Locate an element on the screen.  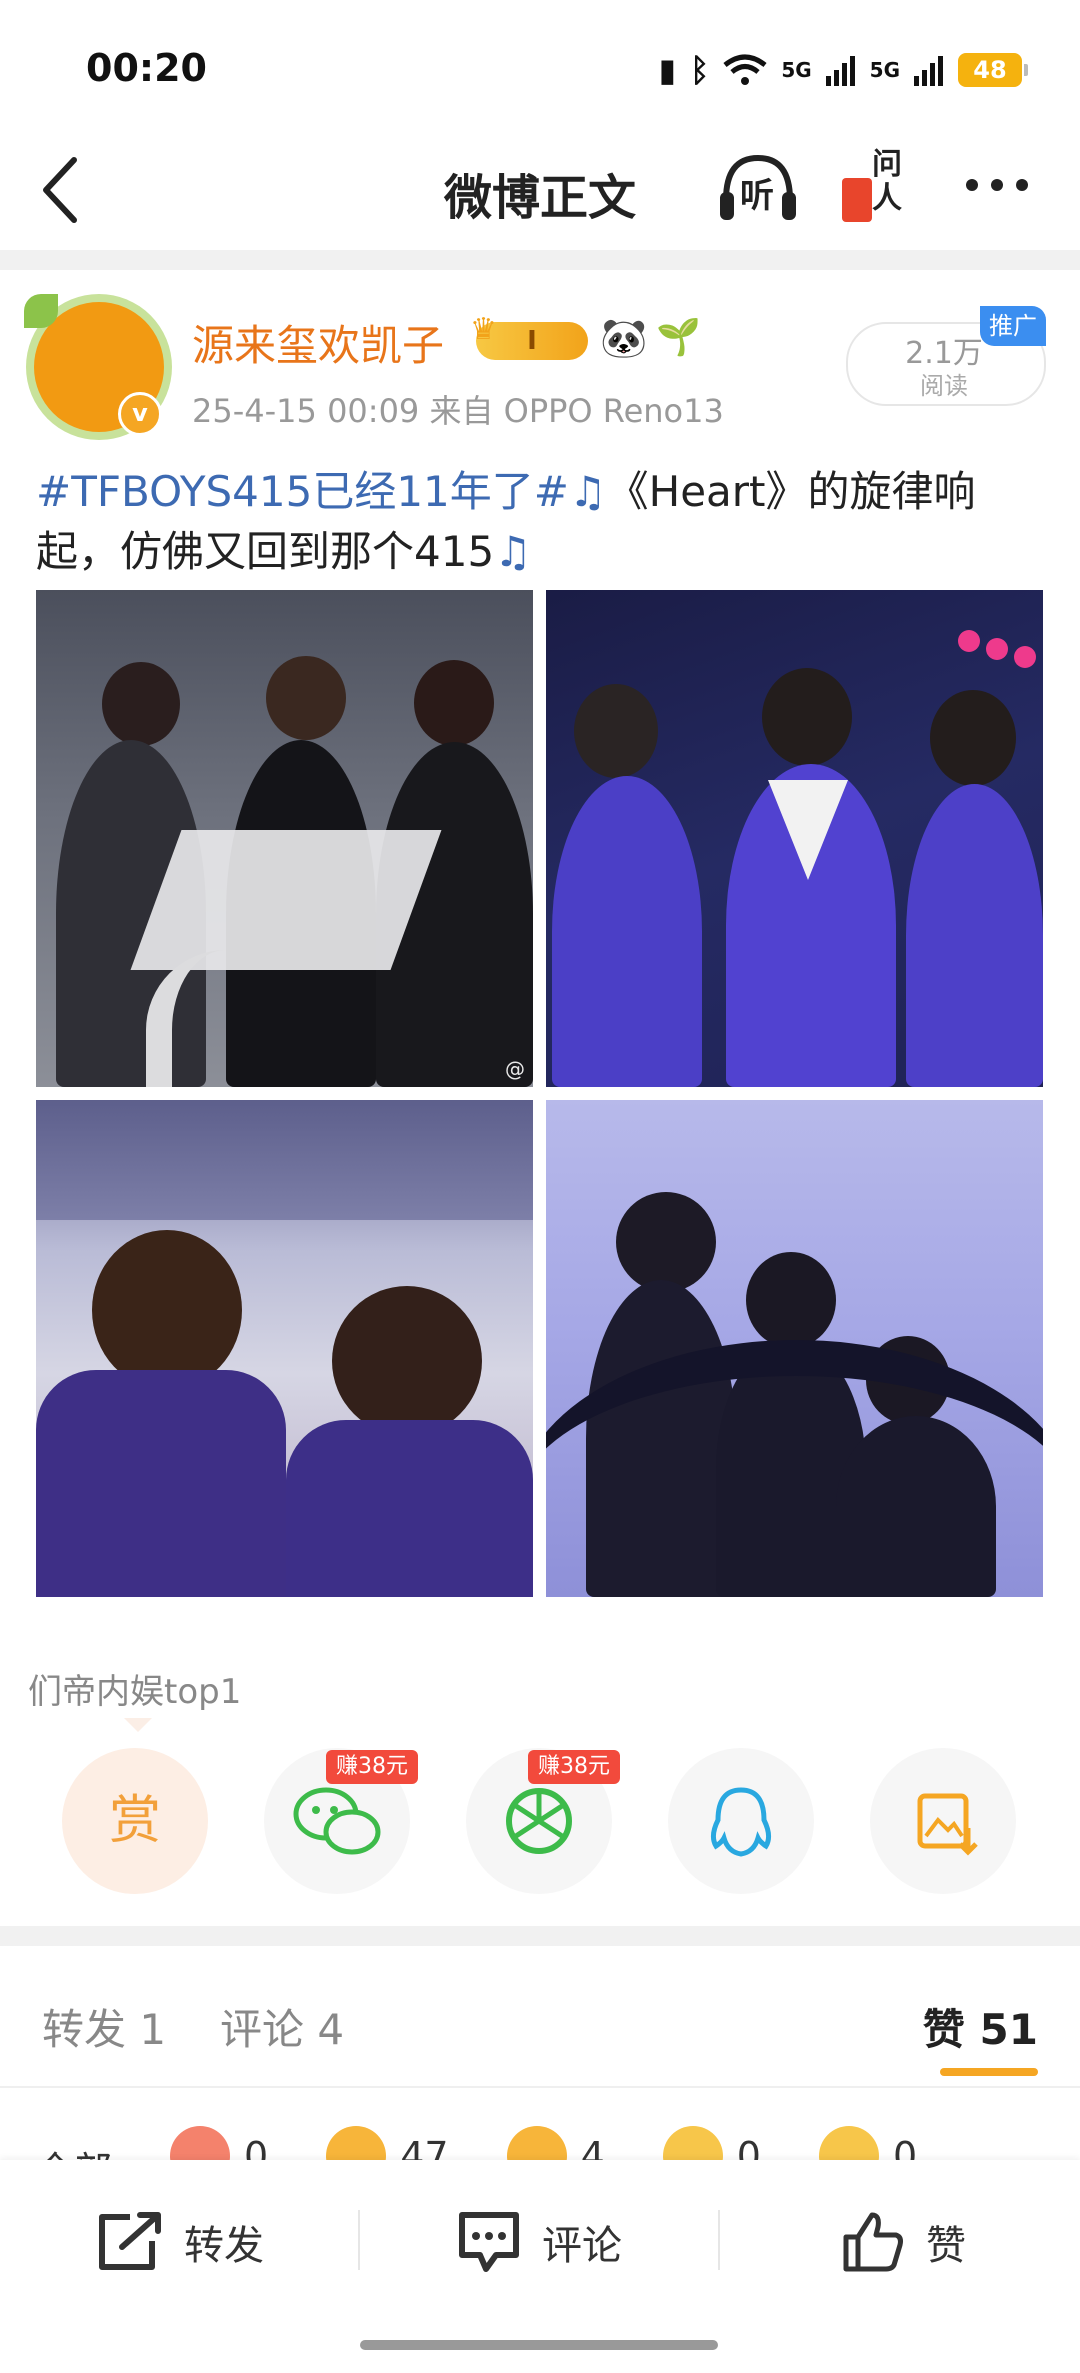
active-tab-indicator is located at coordinates (989, 2072).